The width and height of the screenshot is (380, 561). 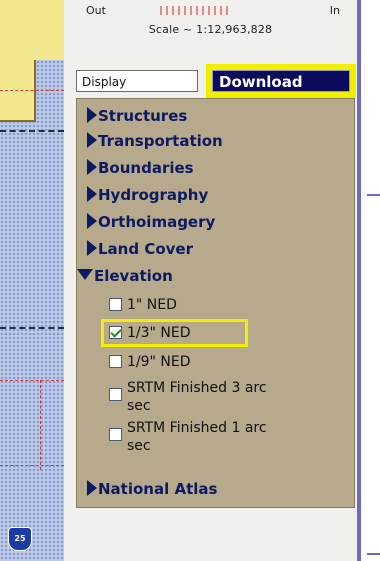 What do you see at coordinates (197, 428) in the screenshot?
I see `layer-label: SRTM Finished 1 arc` at bounding box center [197, 428].